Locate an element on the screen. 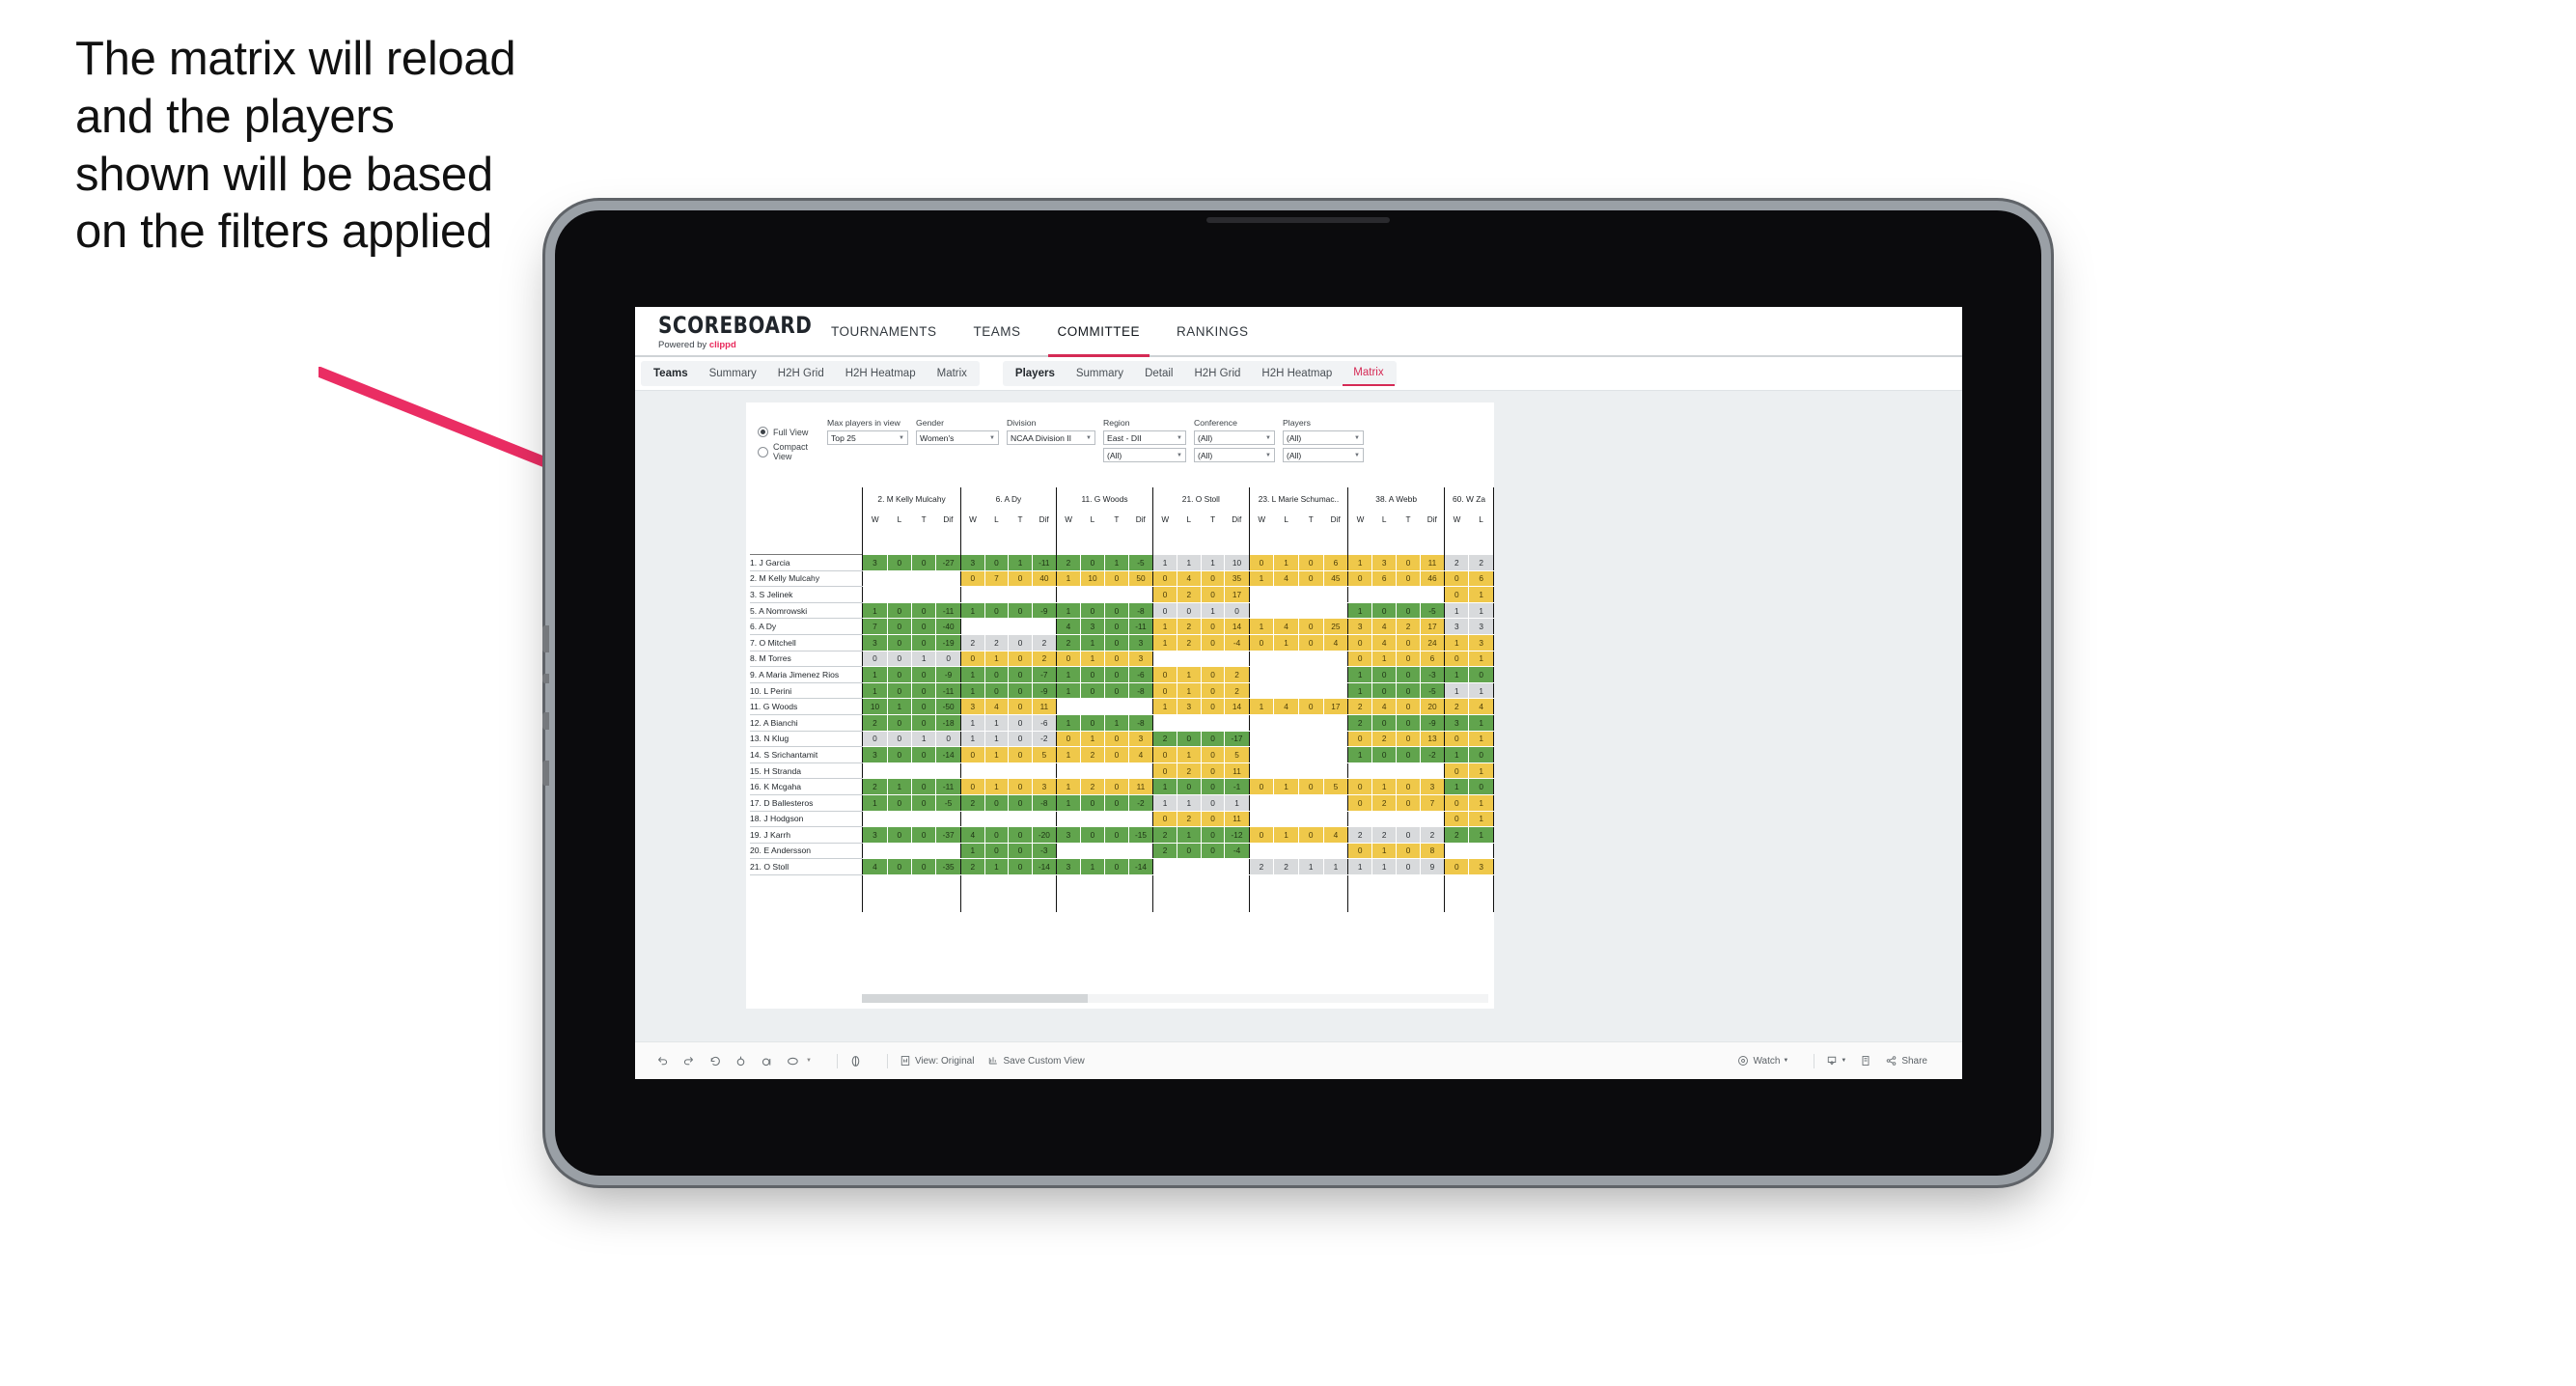 The width and height of the screenshot is (2576, 1386). table-row: 6. A Dy 7 0 0 -40 4 3 0 -11 1 2 0 14 1 4 0 25 3 4 2 17 3 3 is located at coordinates (1122, 626).